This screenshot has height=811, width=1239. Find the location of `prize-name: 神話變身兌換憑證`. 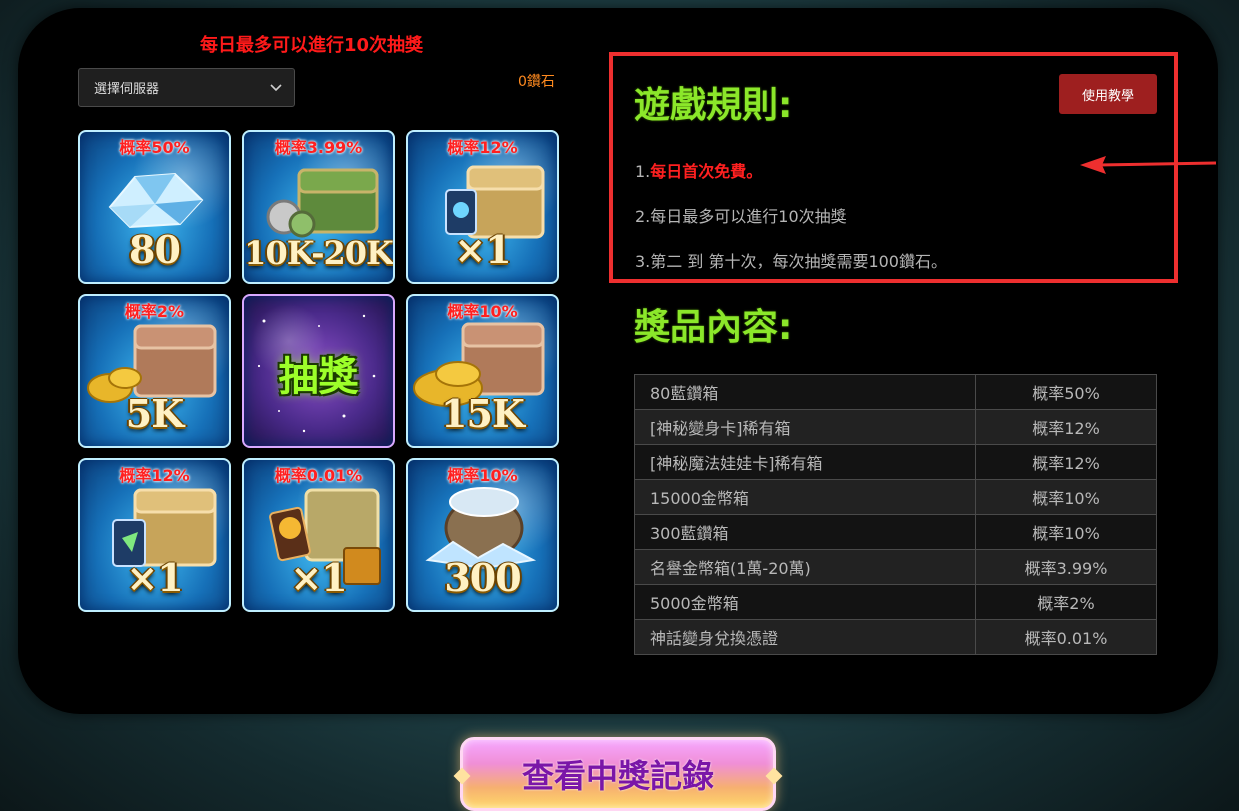

prize-name: 神話變身兌換憑證 is located at coordinates (805, 637).